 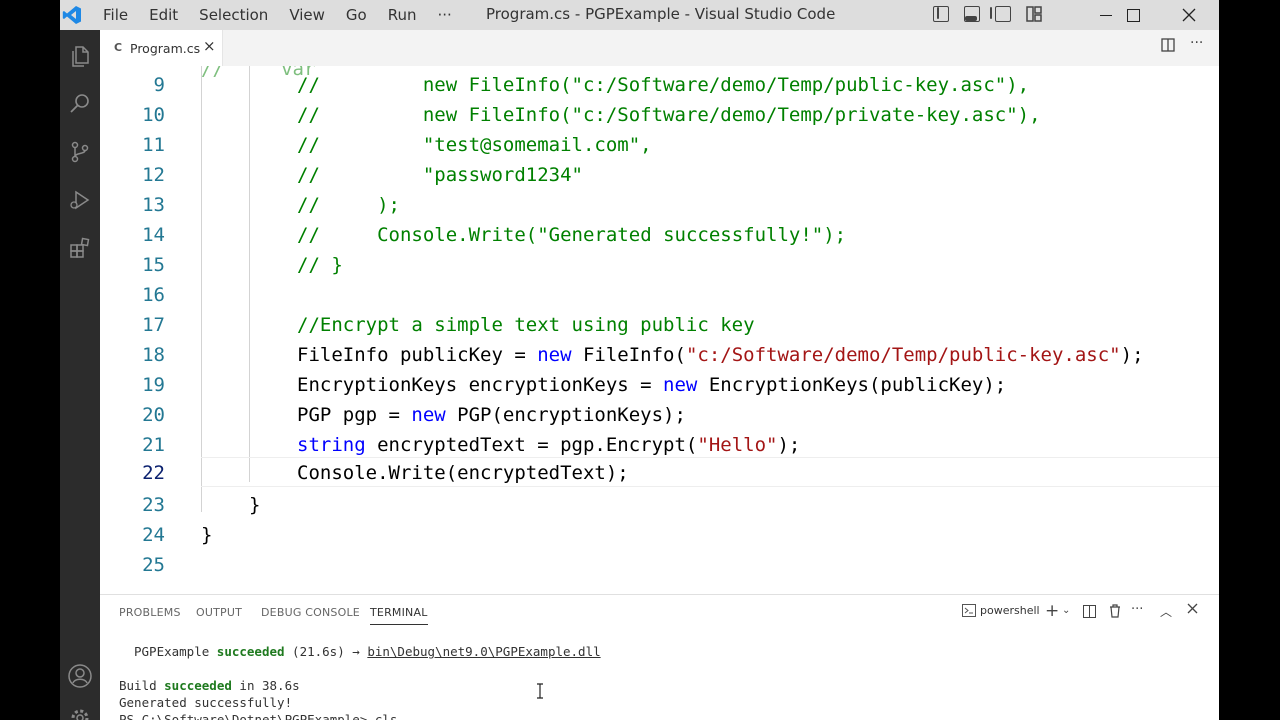 What do you see at coordinates (80, 676) in the screenshot?
I see `accounts-button` at bounding box center [80, 676].